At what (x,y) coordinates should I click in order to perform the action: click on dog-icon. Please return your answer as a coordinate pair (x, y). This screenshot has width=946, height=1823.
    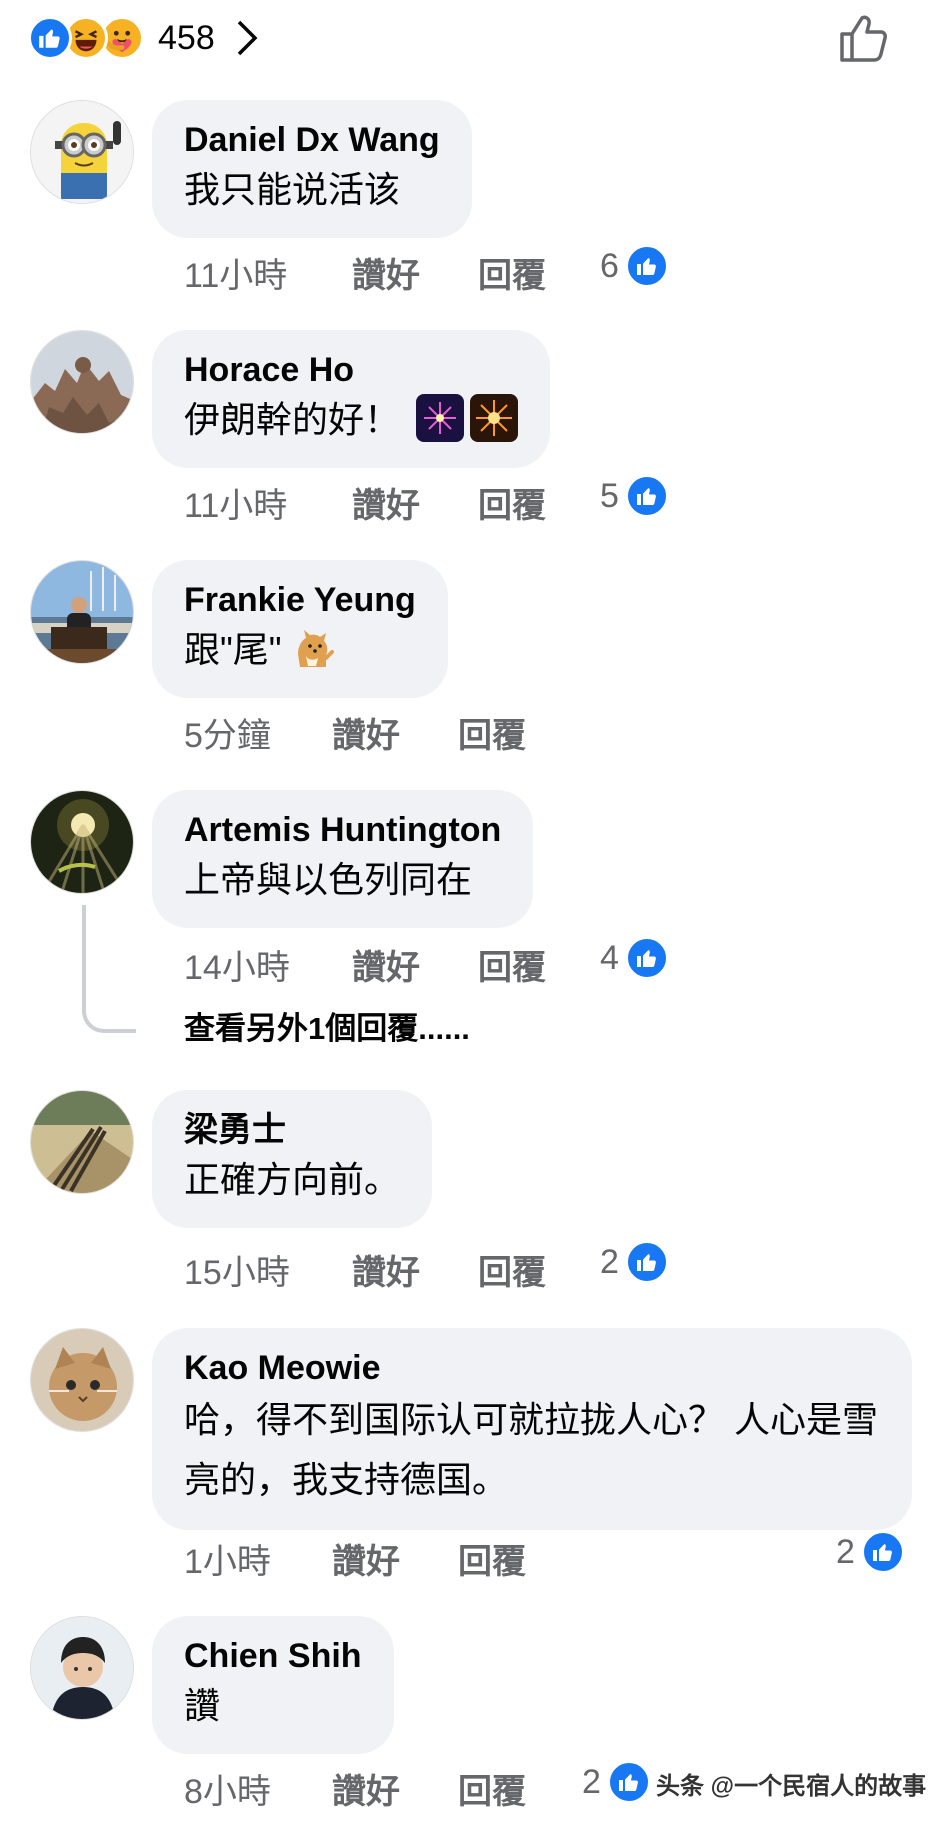
    Looking at the image, I should click on (312, 648).